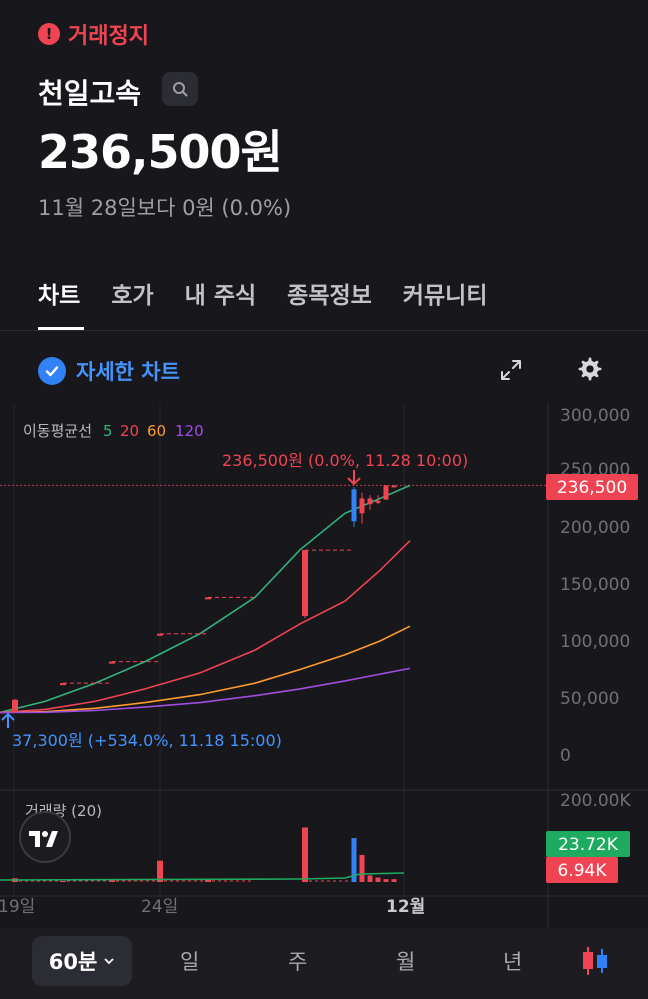 The height and width of the screenshot is (999, 648). What do you see at coordinates (345, 460) in the screenshot?
I see `high-annotation: 236,500원 (0.0%, 11.28 10:00)` at bounding box center [345, 460].